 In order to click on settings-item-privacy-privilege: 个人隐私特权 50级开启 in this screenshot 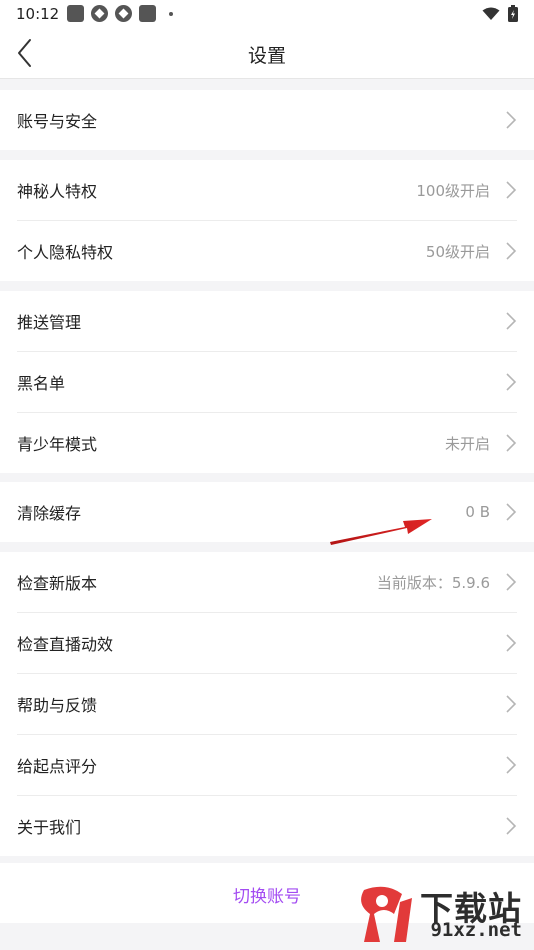, I will do `click(267, 251)`.